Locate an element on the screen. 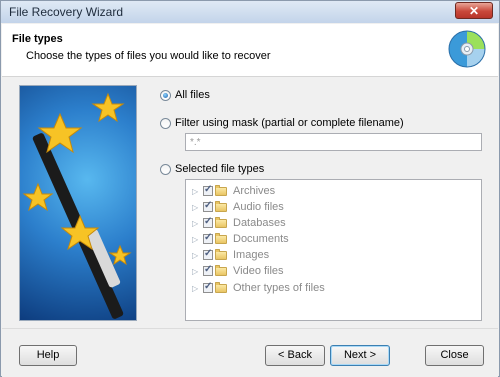 This screenshot has width=500, height=377. checkbox-audio is located at coordinates (208, 206).